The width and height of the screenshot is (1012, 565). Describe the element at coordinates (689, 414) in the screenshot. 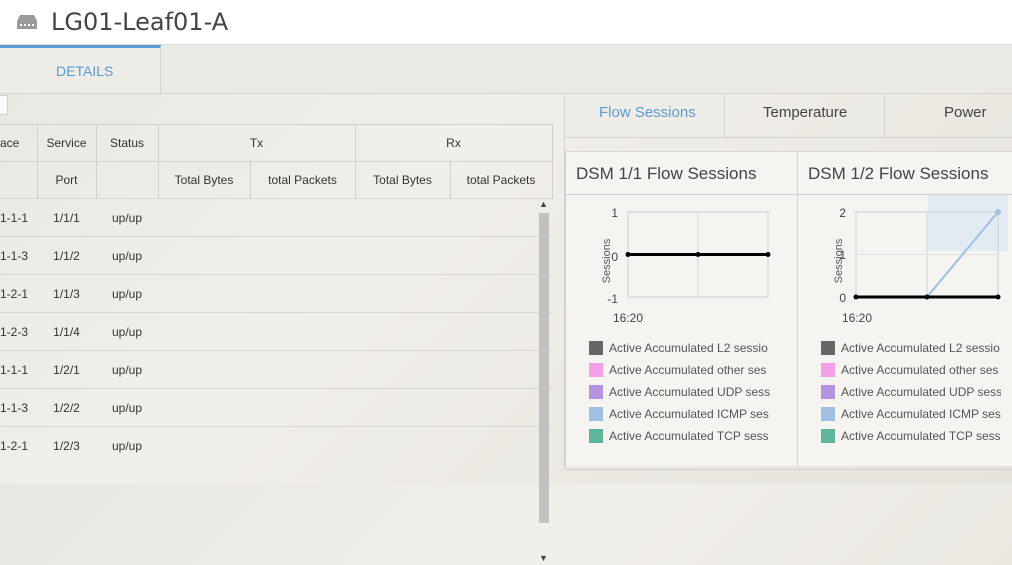

I see `legend-label: Active Accumulated ICMP ses` at that location.